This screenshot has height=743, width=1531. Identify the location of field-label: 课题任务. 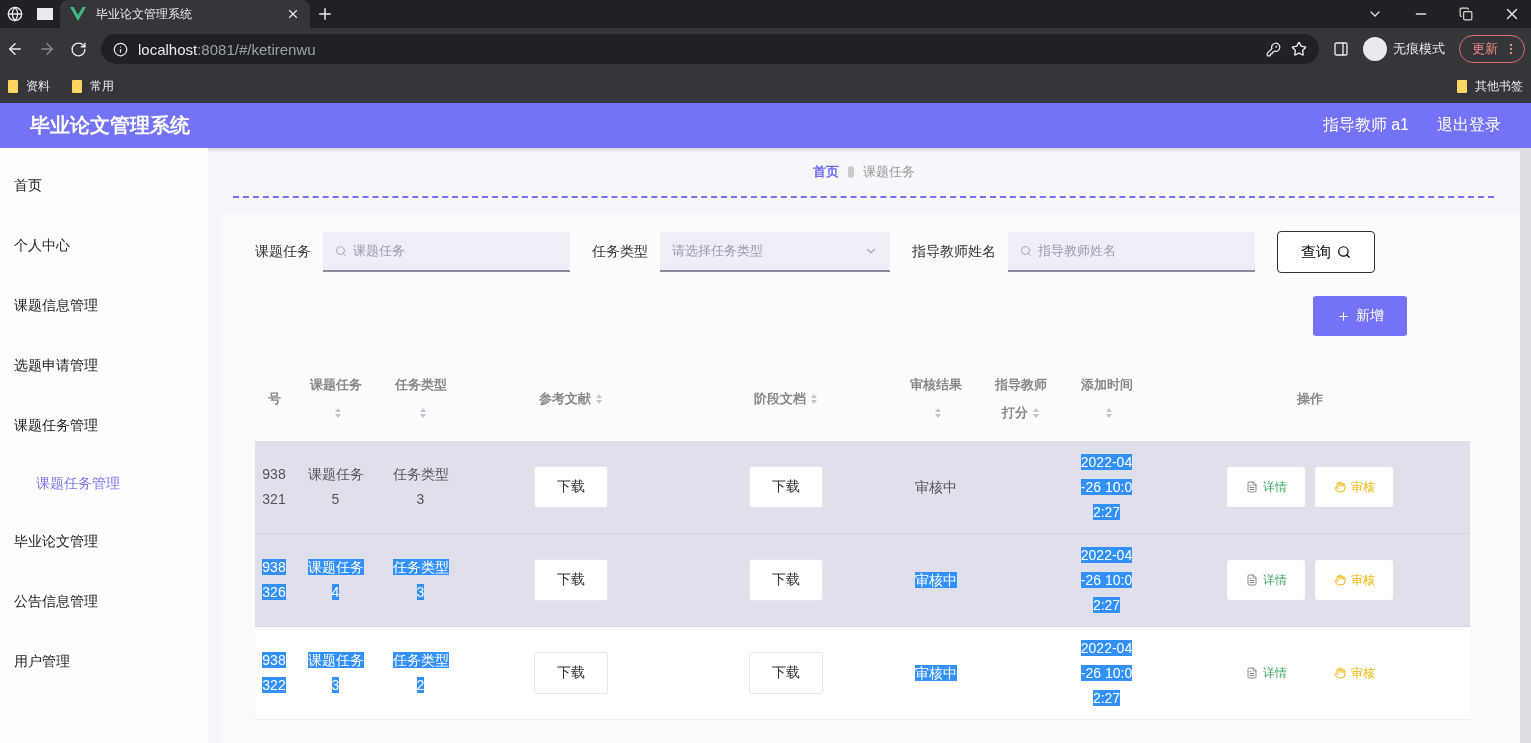
(283, 252).